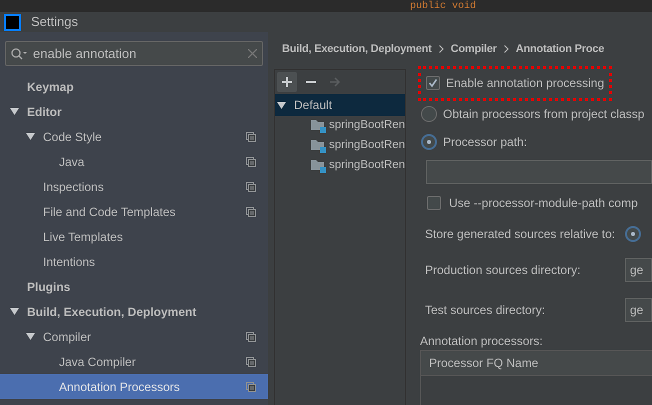 This screenshot has height=405, width=652. What do you see at coordinates (525, 83) in the screenshot?
I see `checkbox-label: Enable annotation processing` at bounding box center [525, 83].